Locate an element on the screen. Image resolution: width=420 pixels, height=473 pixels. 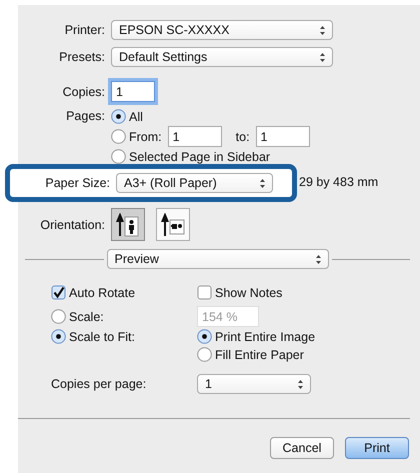
copies-per-page-popup: 1 is located at coordinates (254, 384).